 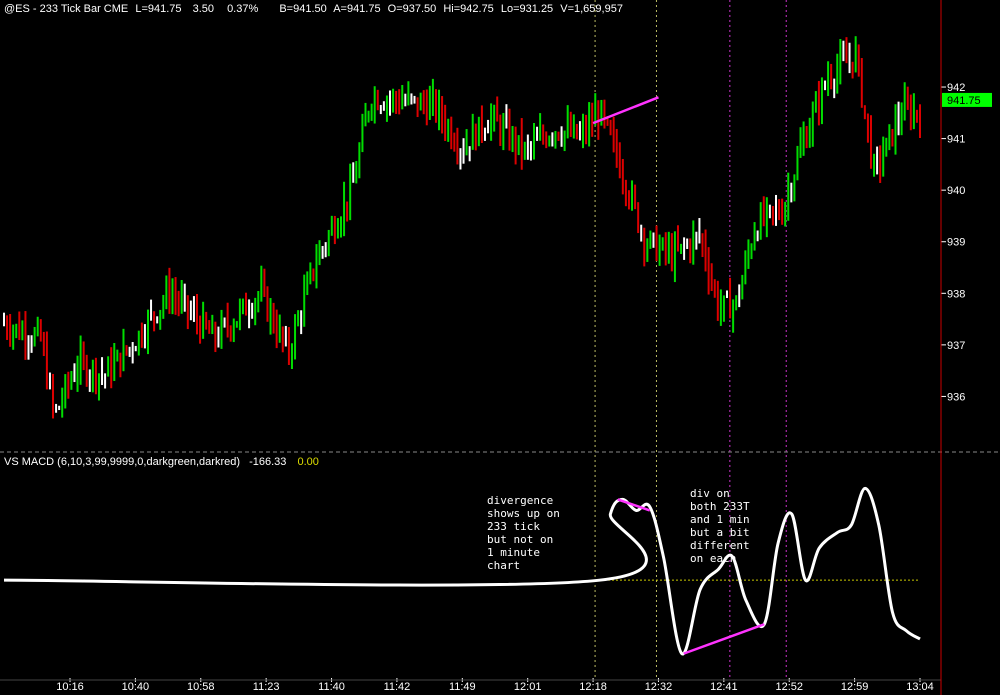 What do you see at coordinates (201, 687) in the screenshot?
I see `time-tick-label: 10:58` at bounding box center [201, 687].